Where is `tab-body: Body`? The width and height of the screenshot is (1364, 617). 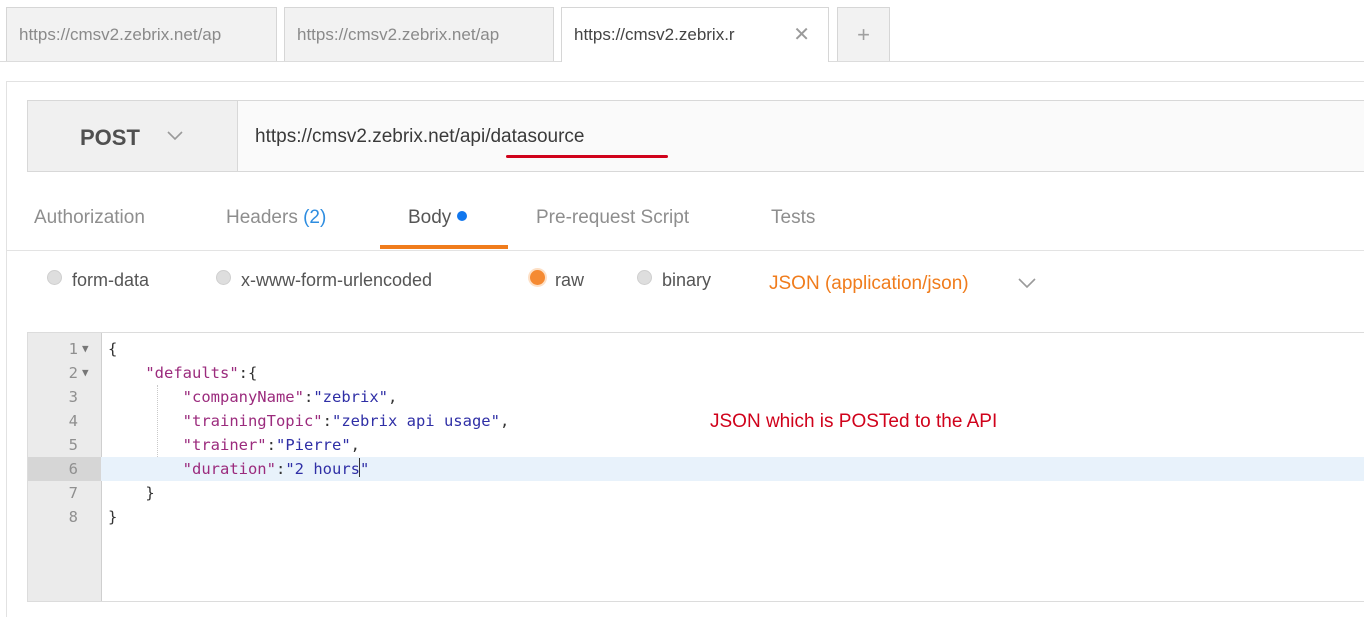
tab-body: Body is located at coordinates (438, 218).